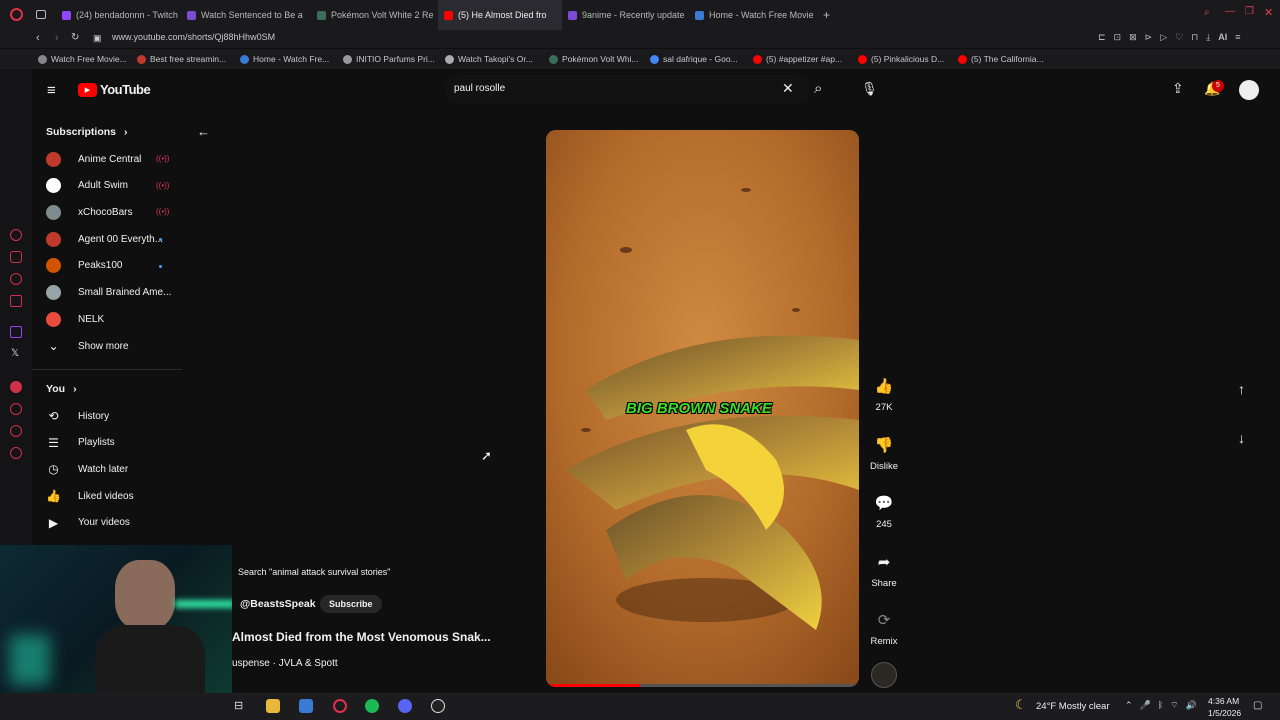 This screenshot has height=720, width=1280. What do you see at coordinates (1102, 37) in the screenshot?
I see `pin-icon: ⊏` at bounding box center [1102, 37].